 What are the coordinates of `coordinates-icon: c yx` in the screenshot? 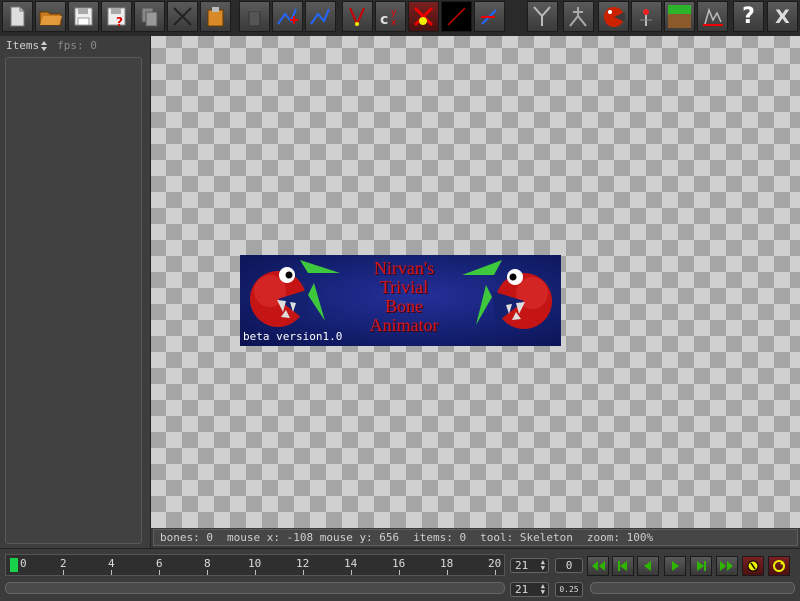 It's located at (388, 18).